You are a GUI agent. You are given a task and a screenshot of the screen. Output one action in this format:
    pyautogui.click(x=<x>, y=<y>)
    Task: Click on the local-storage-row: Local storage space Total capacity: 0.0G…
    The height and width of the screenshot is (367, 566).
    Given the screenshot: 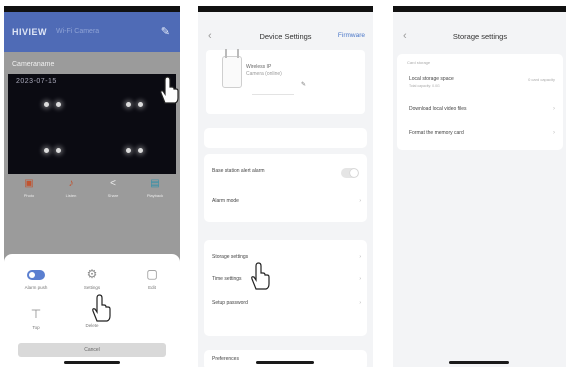 What is the action you would take?
    pyautogui.click(x=482, y=82)
    